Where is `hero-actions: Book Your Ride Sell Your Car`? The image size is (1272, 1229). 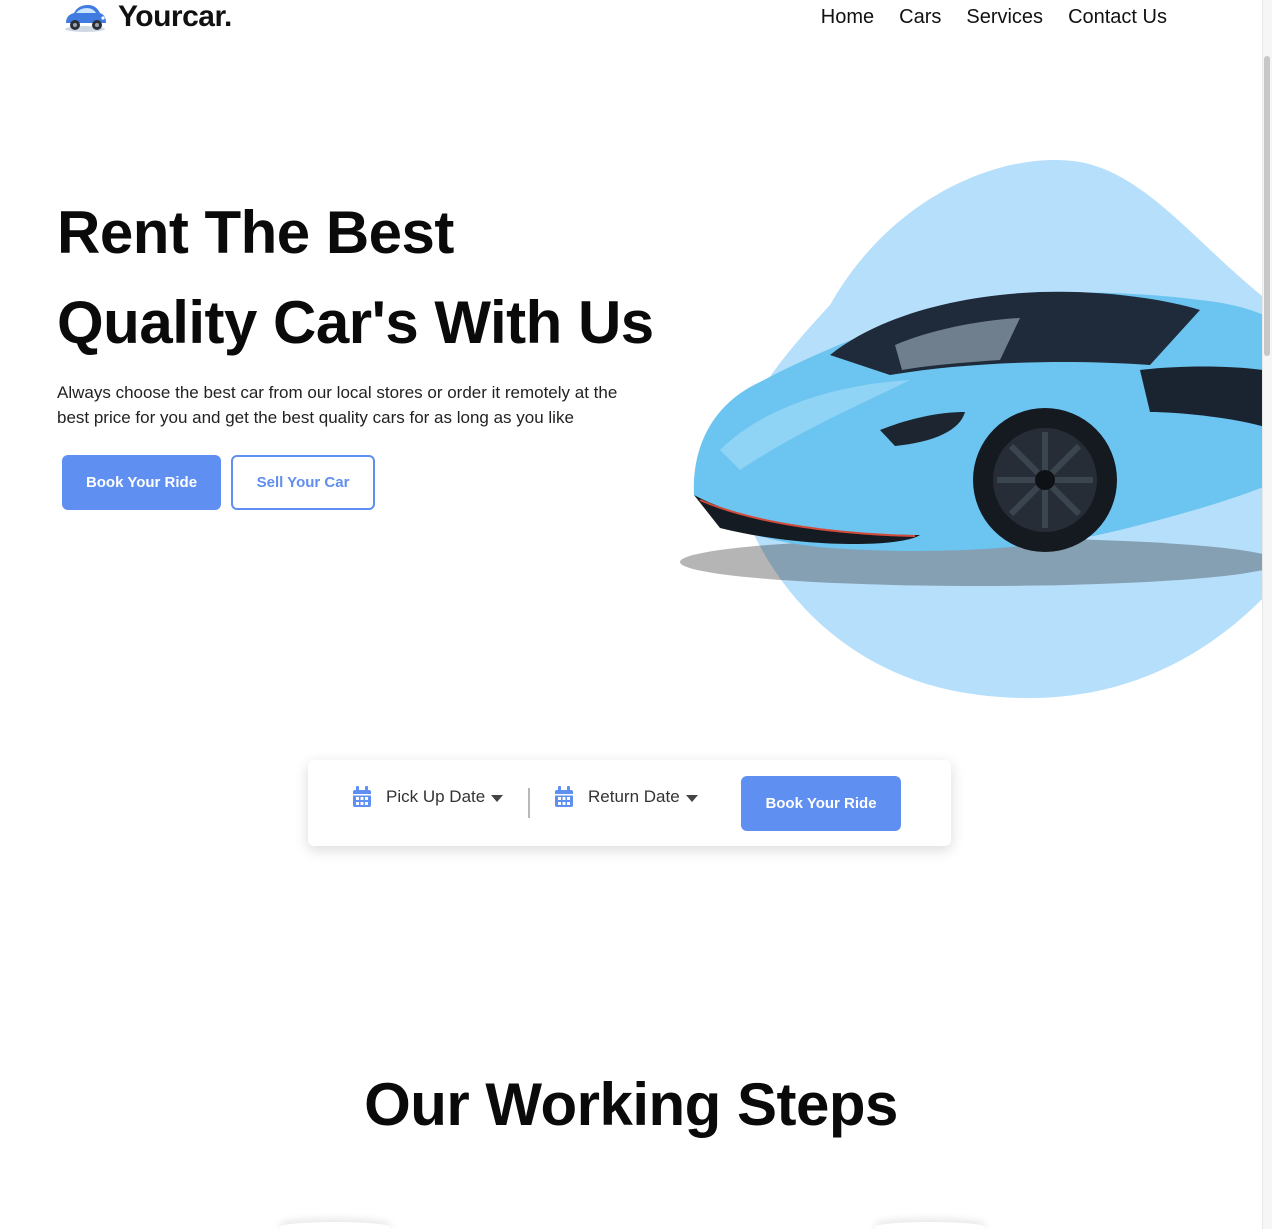
hero-actions: Book Your Ride Sell Your Car is located at coordinates (218, 482).